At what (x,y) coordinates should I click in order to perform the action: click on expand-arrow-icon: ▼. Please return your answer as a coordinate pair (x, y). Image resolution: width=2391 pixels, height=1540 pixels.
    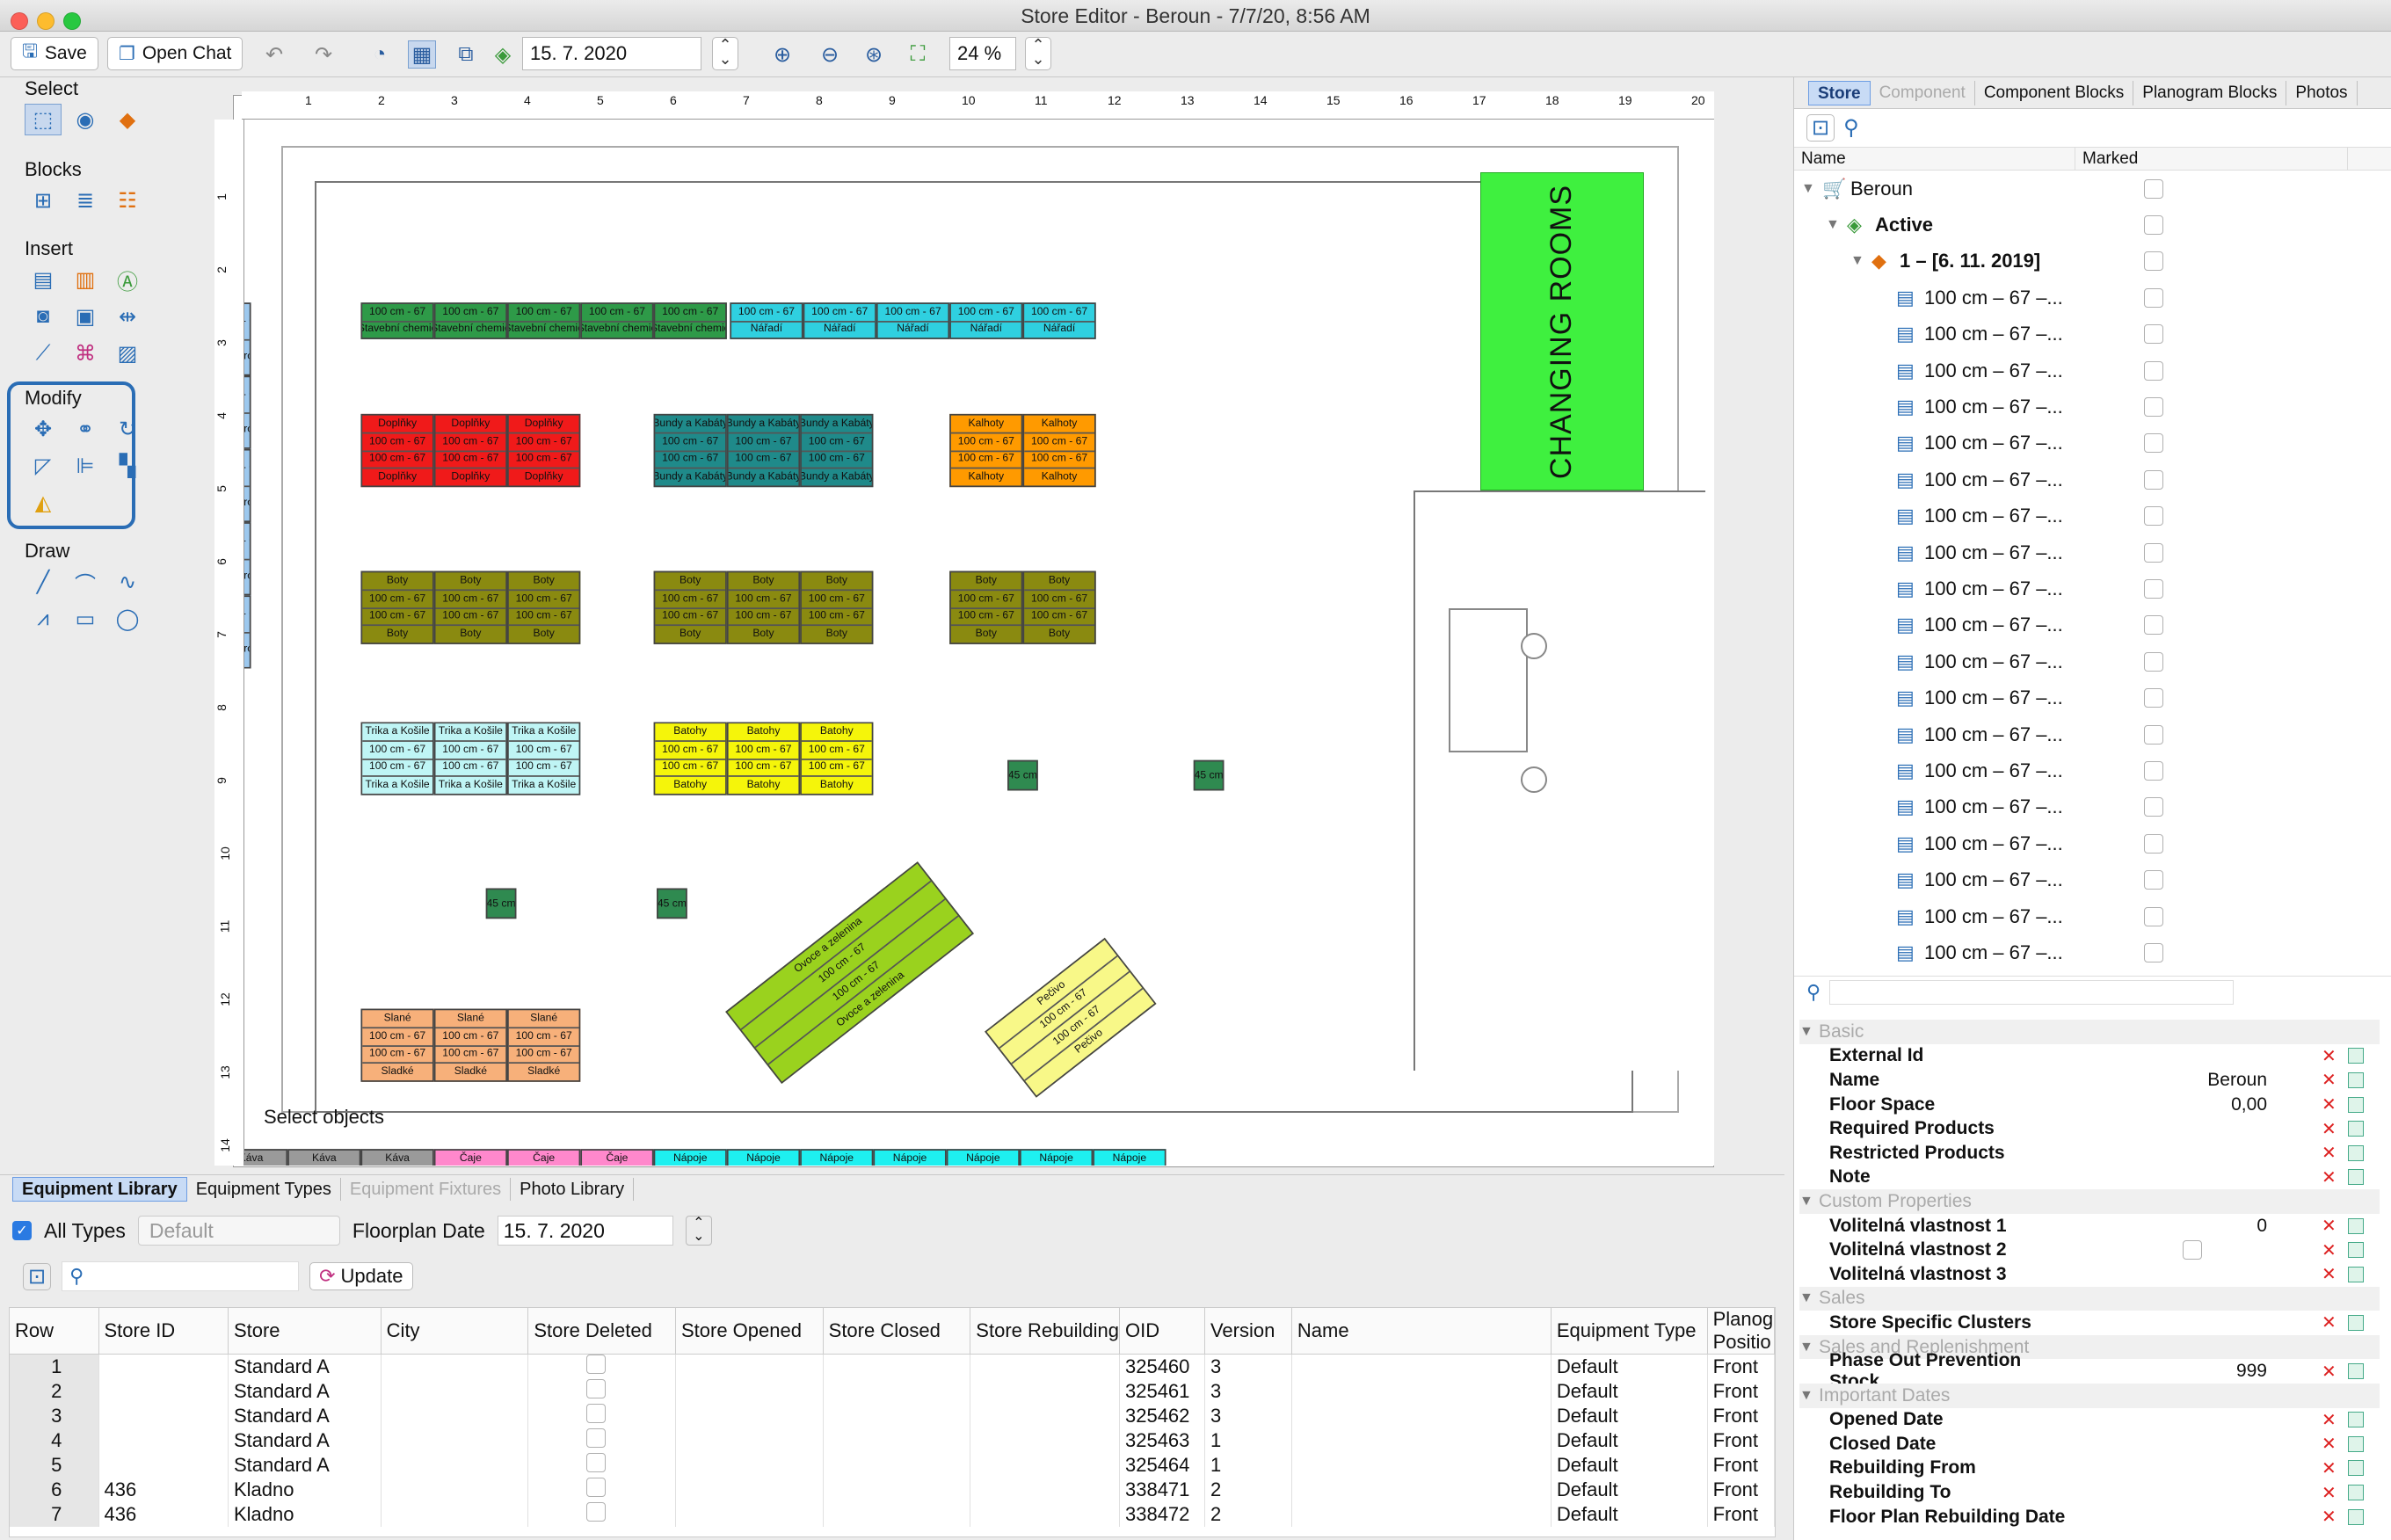
    Looking at the image, I should click on (1811, 189).